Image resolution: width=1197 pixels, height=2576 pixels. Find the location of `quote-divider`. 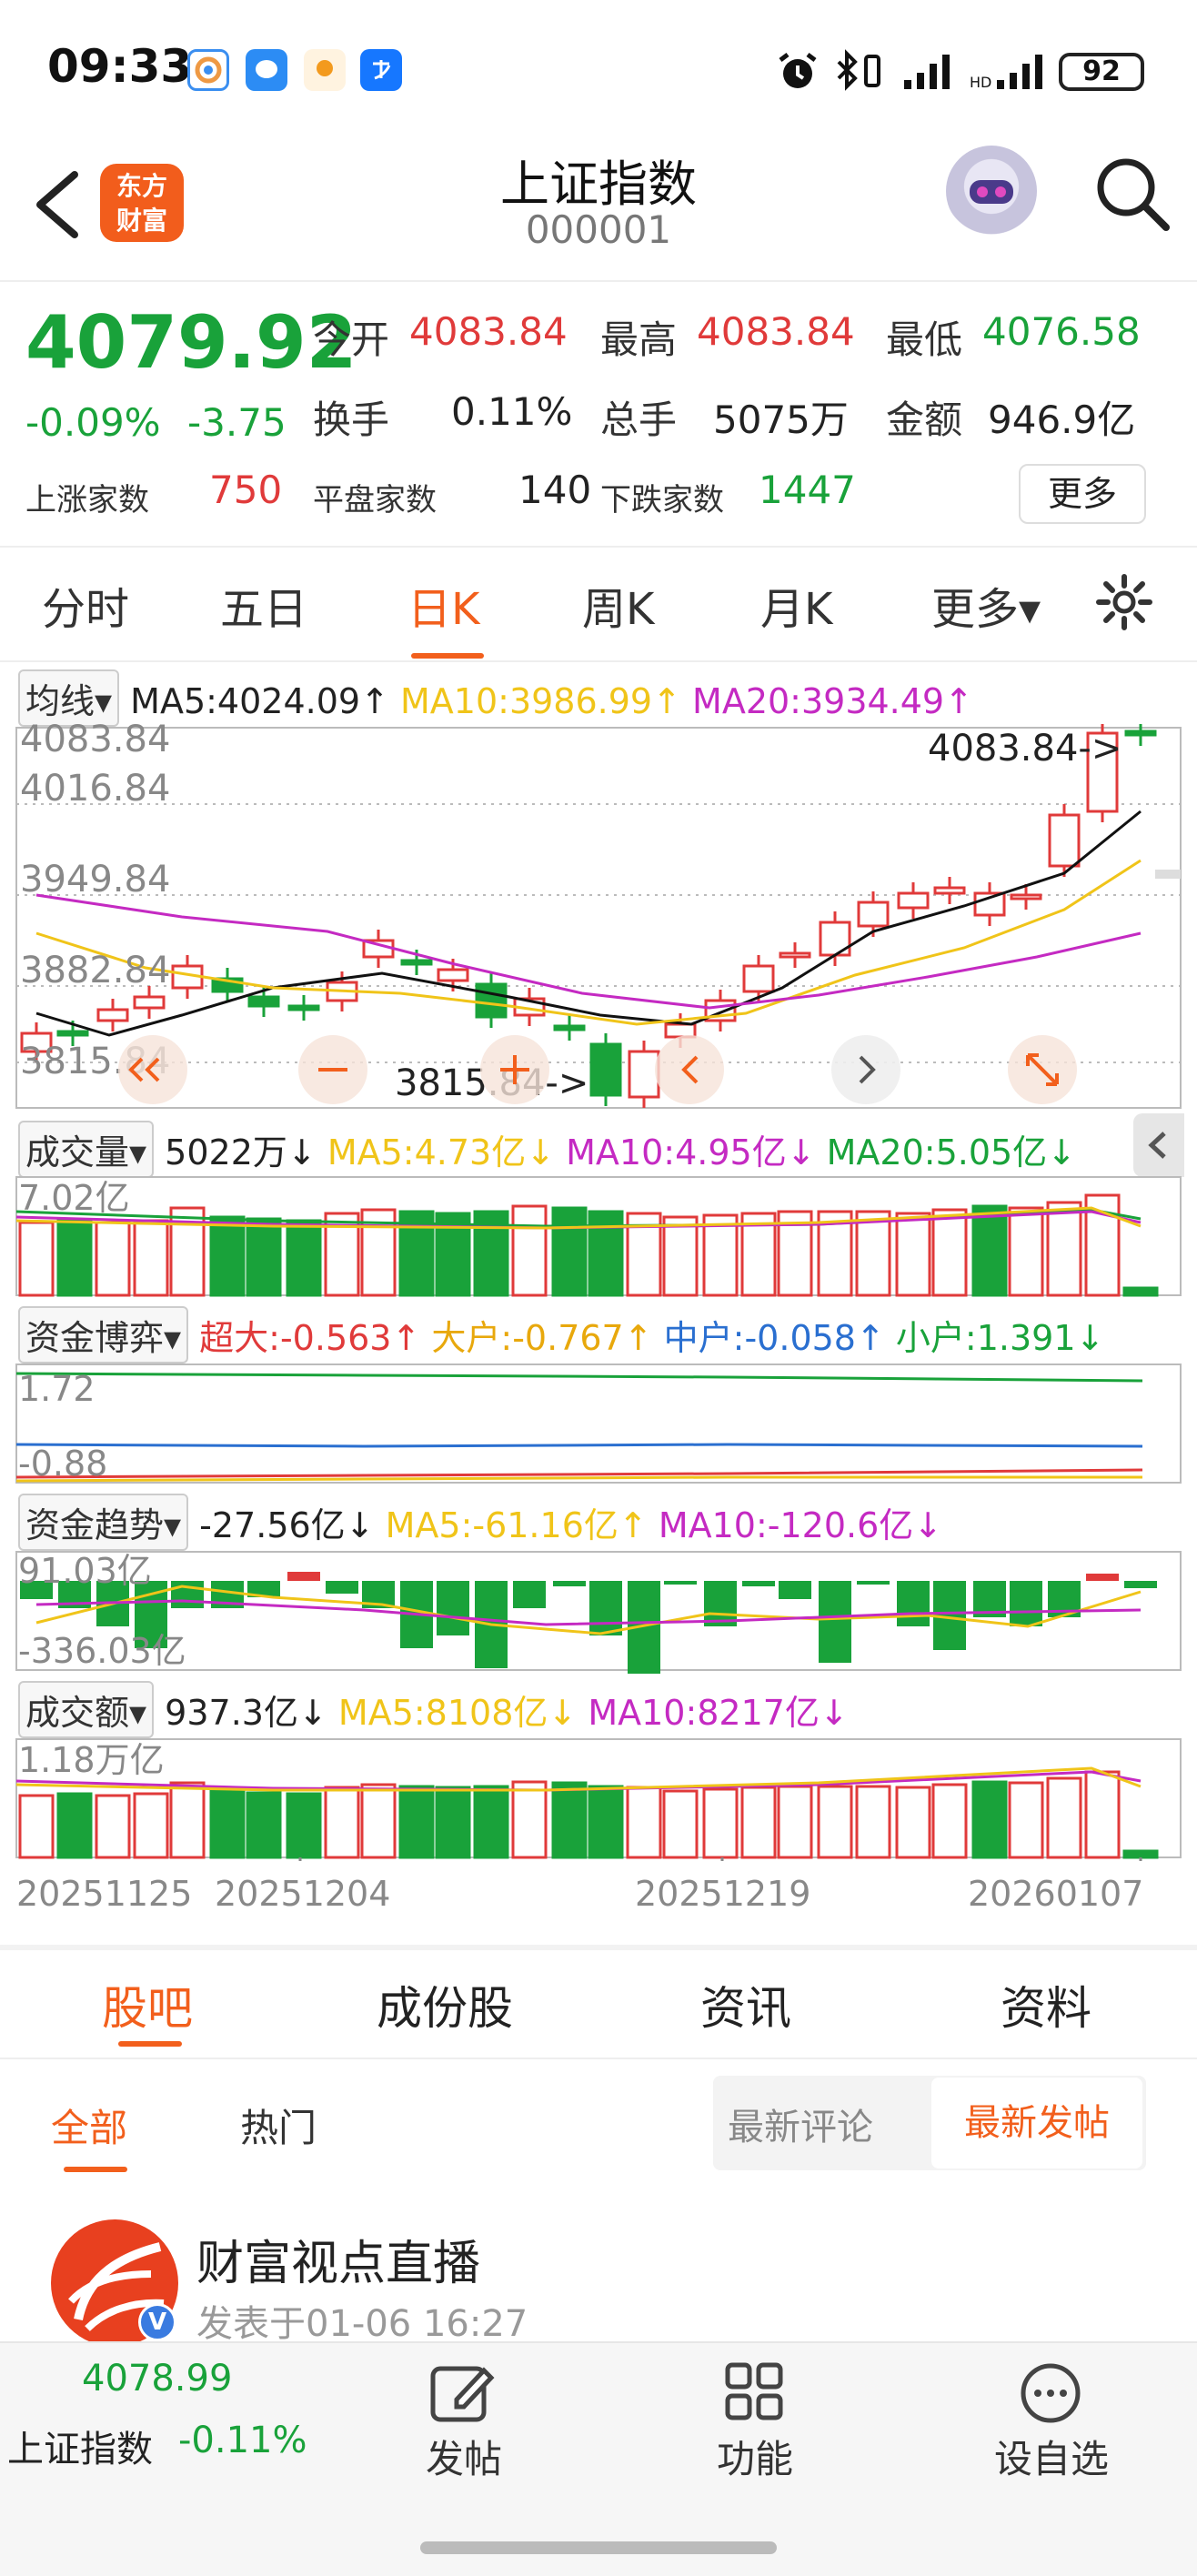

quote-divider is located at coordinates (598, 547).